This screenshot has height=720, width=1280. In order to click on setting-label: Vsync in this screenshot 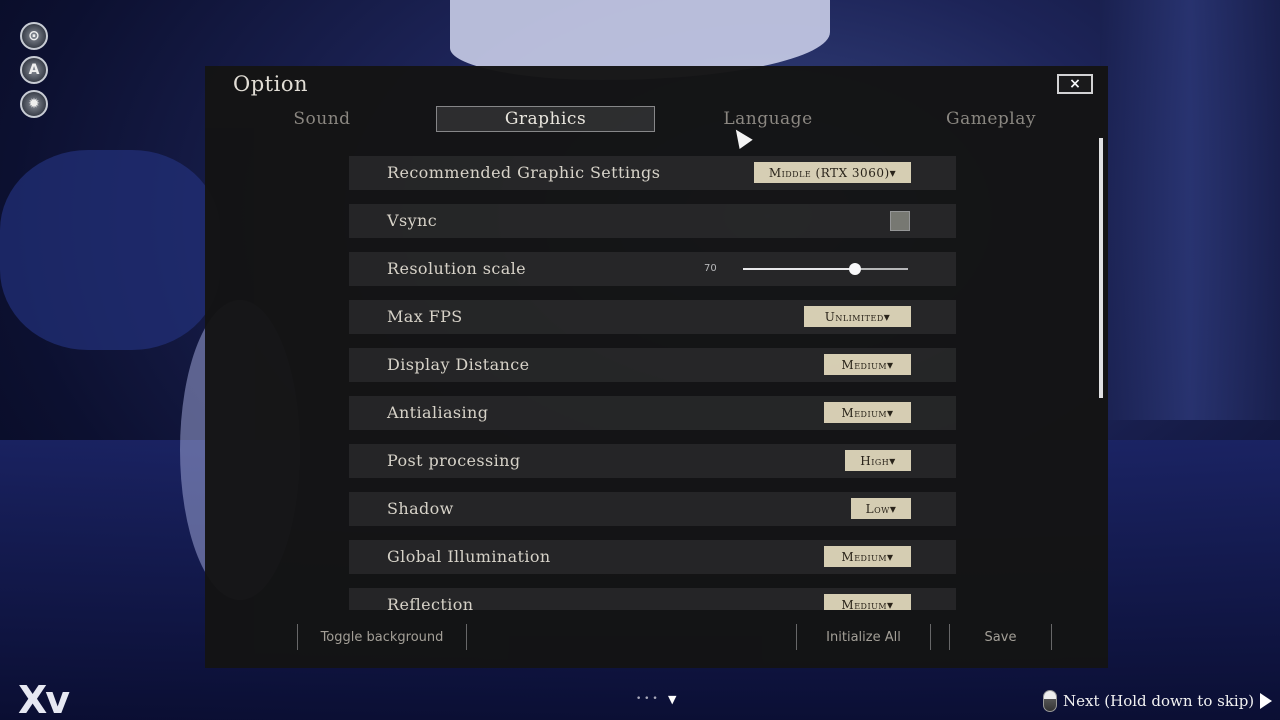, I will do `click(412, 220)`.